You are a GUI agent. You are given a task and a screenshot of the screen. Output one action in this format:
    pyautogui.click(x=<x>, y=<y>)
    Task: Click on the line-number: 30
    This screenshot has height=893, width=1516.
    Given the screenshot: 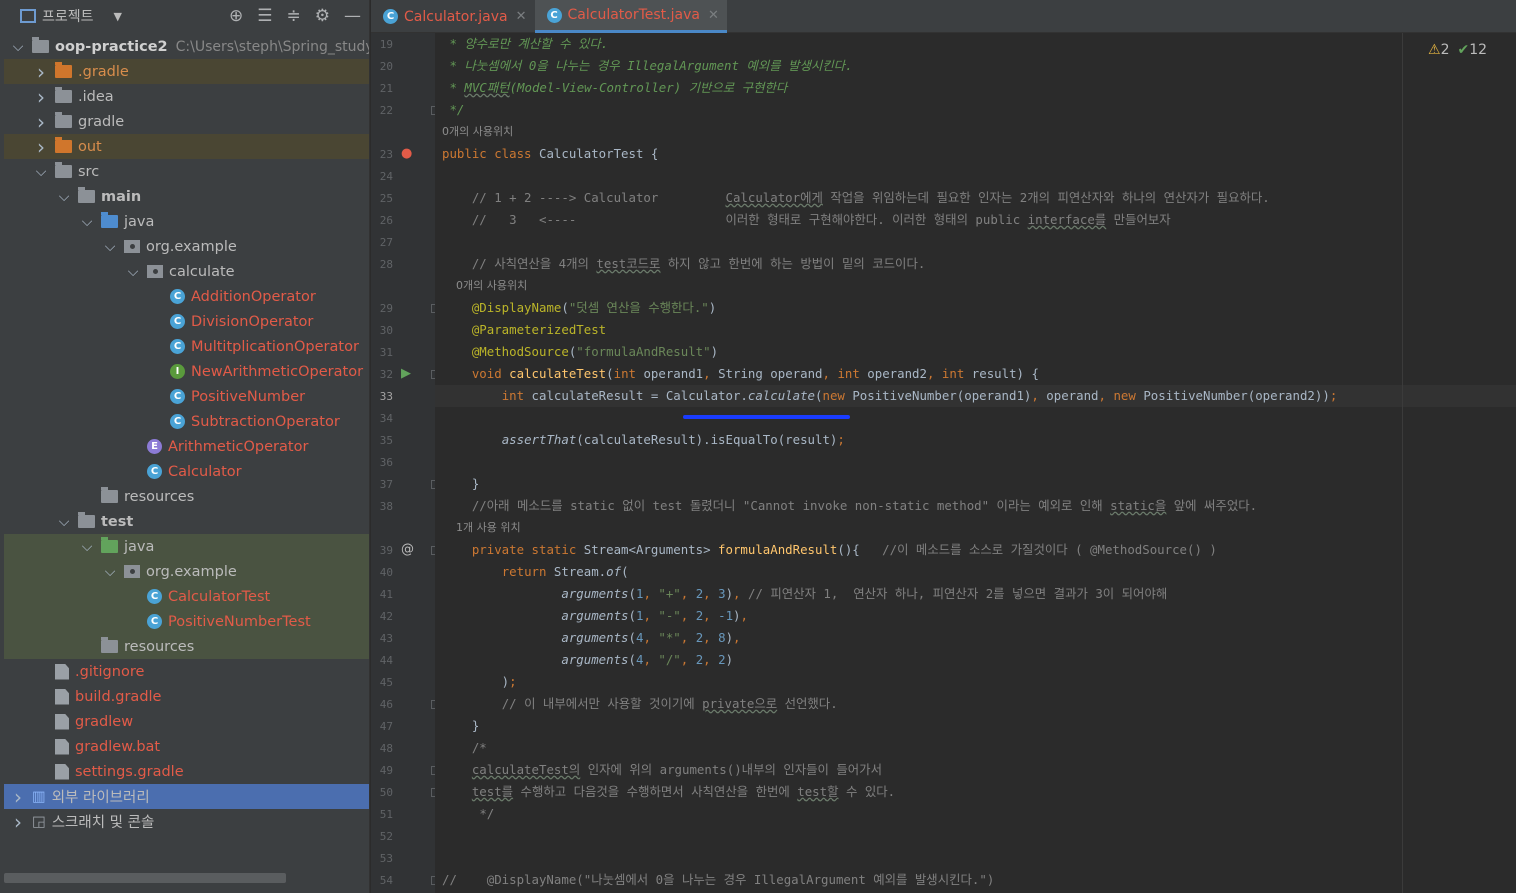 What is the action you would take?
    pyautogui.click(x=386, y=330)
    